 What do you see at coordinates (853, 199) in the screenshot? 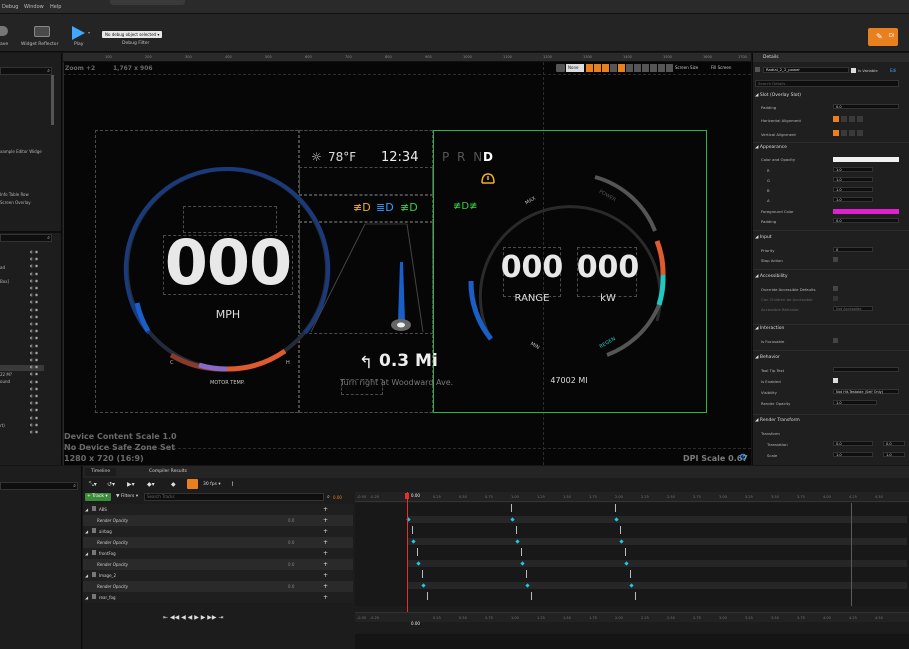
I see `color-a-input: 1.0` at bounding box center [853, 199].